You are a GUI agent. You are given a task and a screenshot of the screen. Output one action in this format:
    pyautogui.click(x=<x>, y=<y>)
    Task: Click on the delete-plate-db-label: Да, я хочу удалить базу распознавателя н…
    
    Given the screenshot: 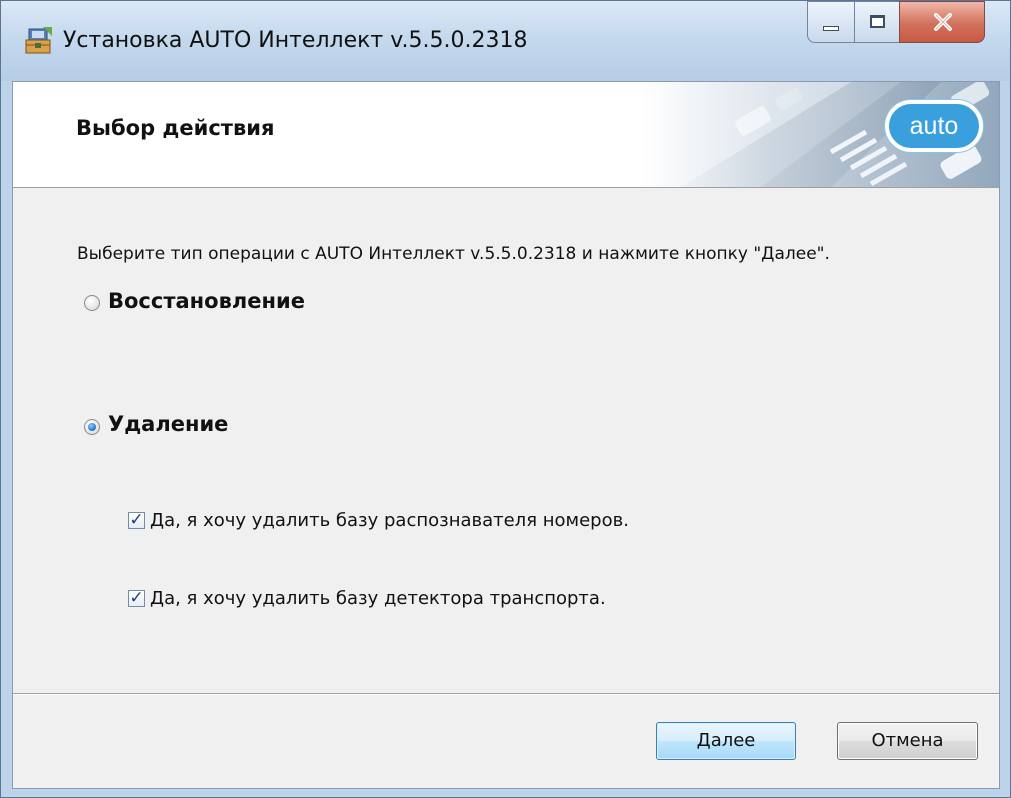 What is the action you would take?
    pyautogui.click(x=389, y=520)
    